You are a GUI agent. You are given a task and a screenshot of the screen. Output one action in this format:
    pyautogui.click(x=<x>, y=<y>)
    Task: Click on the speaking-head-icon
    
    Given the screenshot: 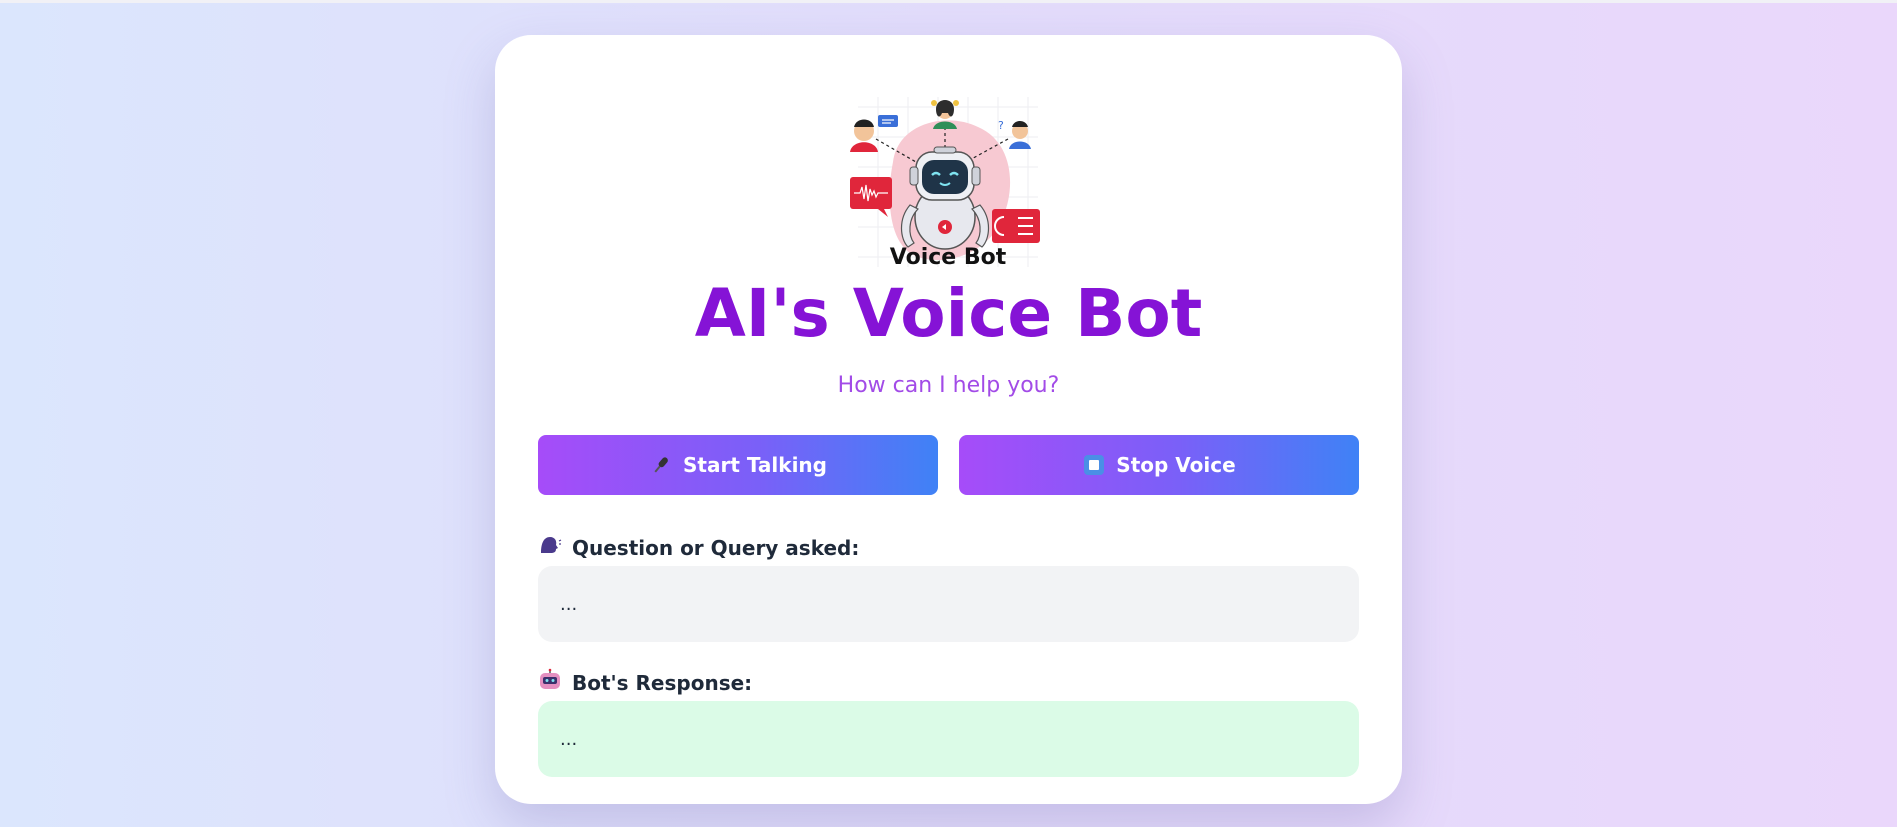 What is the action you would take?
    pyautogui.click(x=550, y=547)
    